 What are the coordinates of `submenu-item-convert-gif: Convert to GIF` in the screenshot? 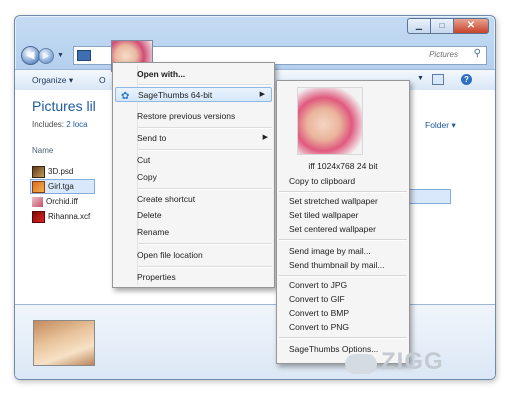 It's located at (317, 299).